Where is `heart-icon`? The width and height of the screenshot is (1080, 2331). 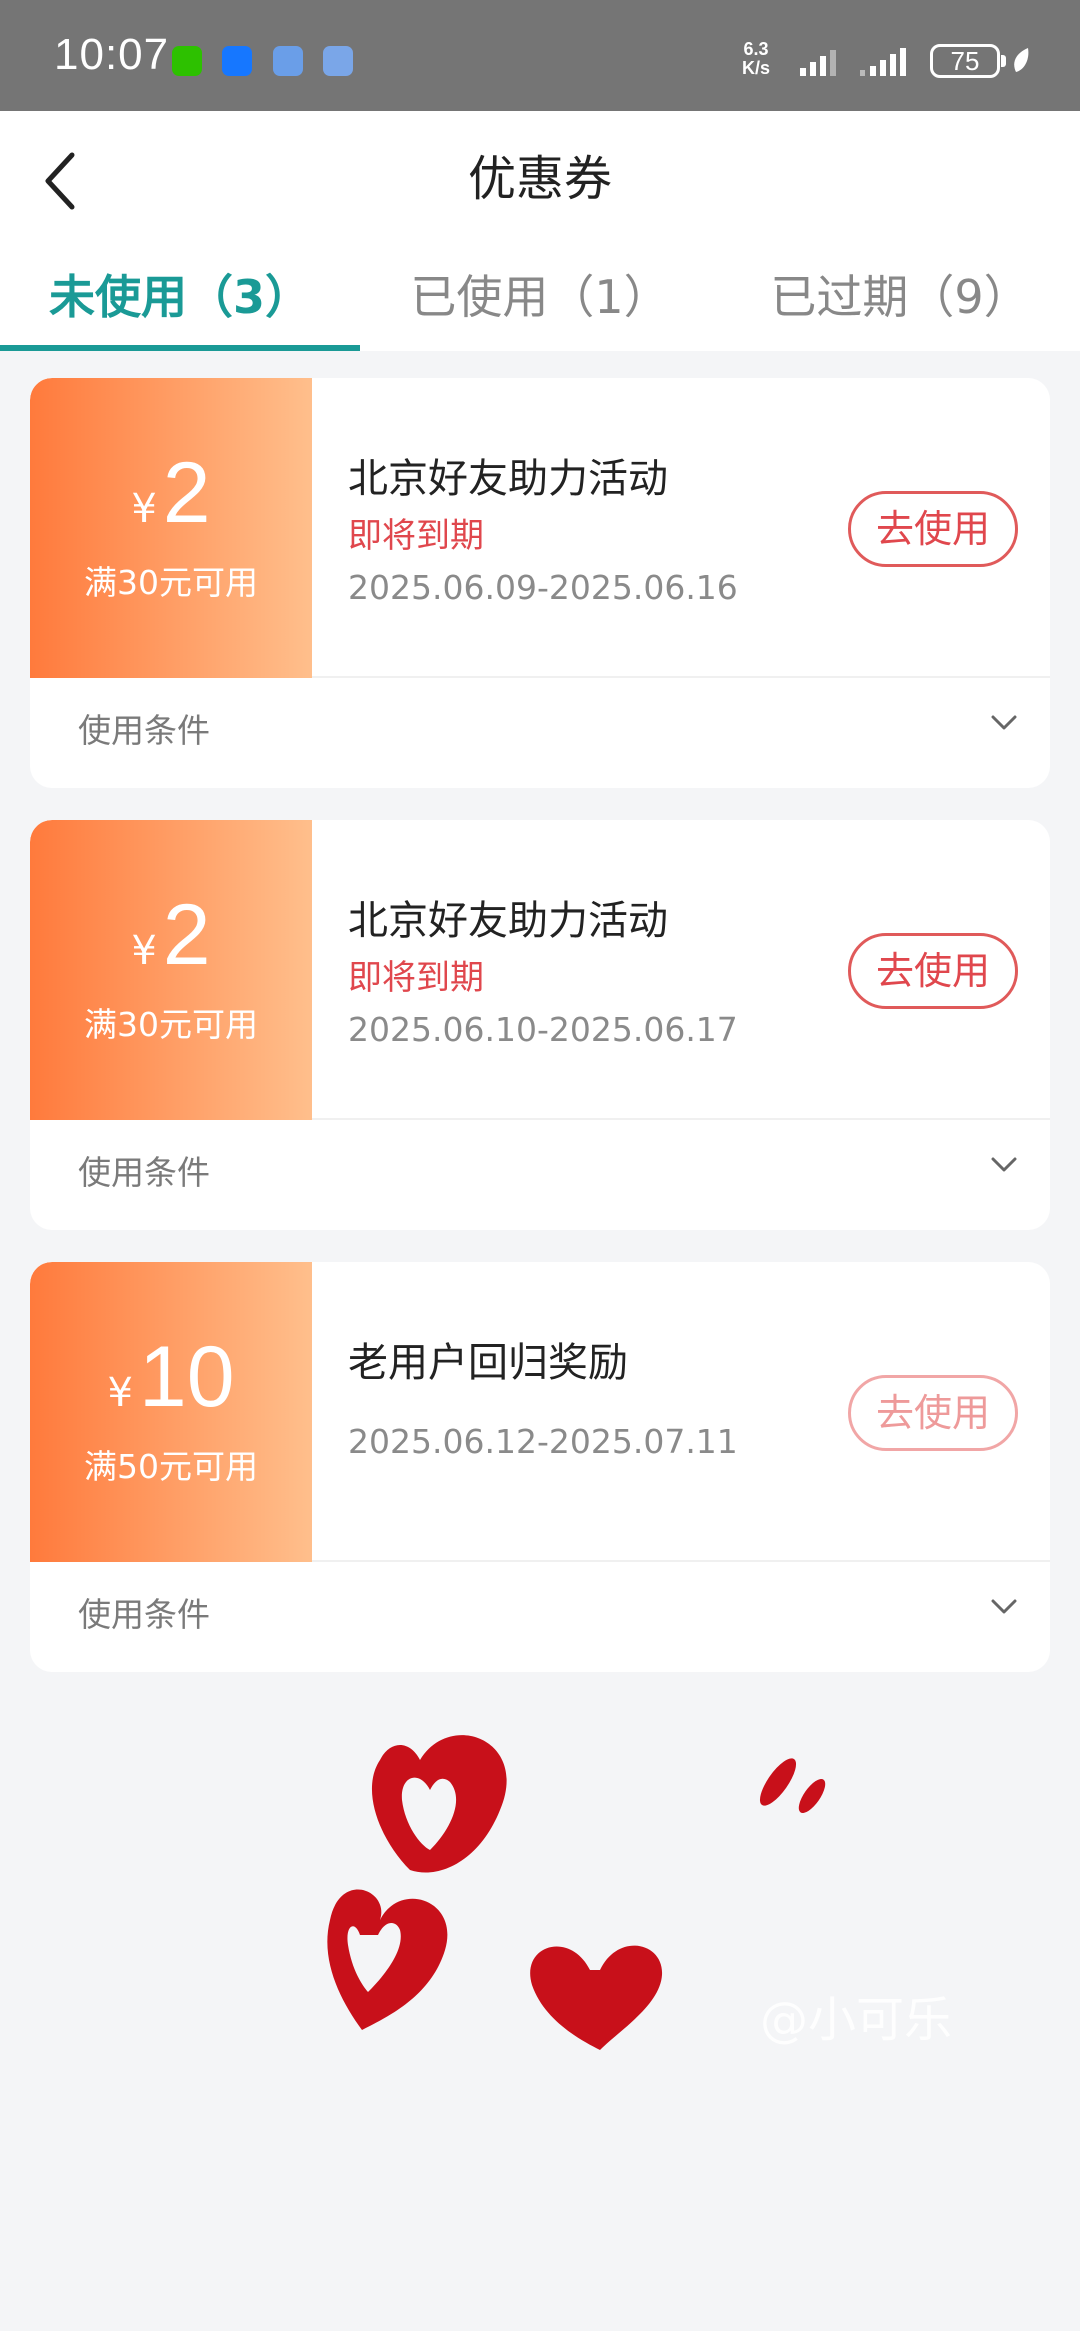
heart-icon is located at coordinates (596, 1997).